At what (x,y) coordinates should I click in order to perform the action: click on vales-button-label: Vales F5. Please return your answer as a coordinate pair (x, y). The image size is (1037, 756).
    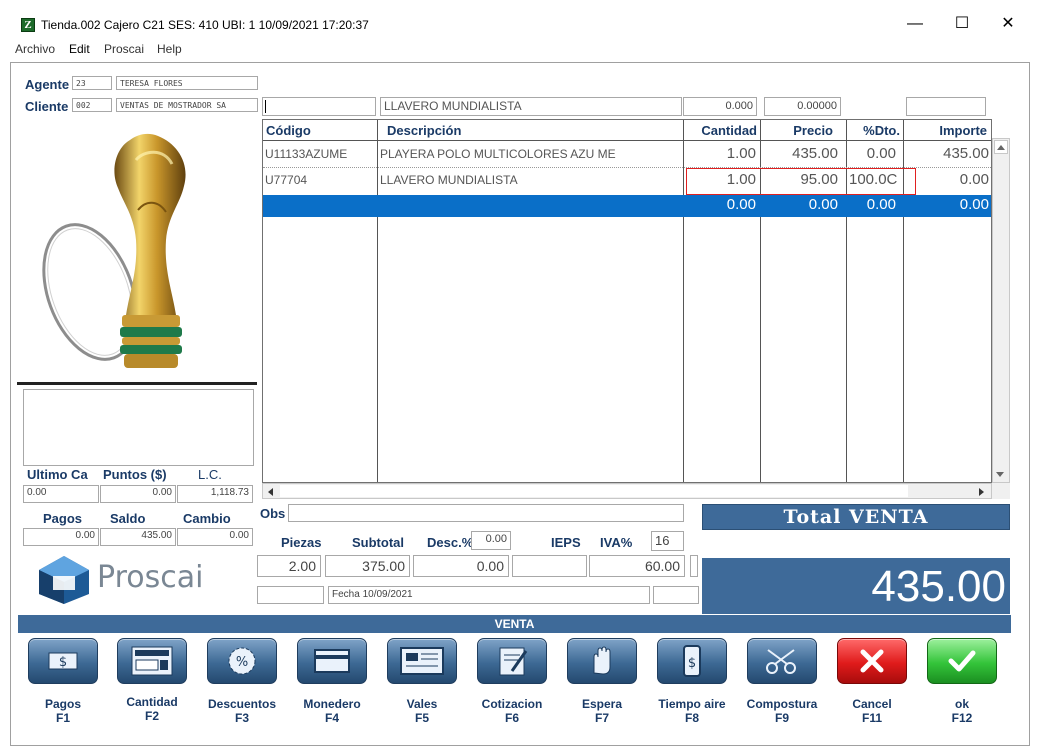
    Looking at the image, I should click on (422, 711).